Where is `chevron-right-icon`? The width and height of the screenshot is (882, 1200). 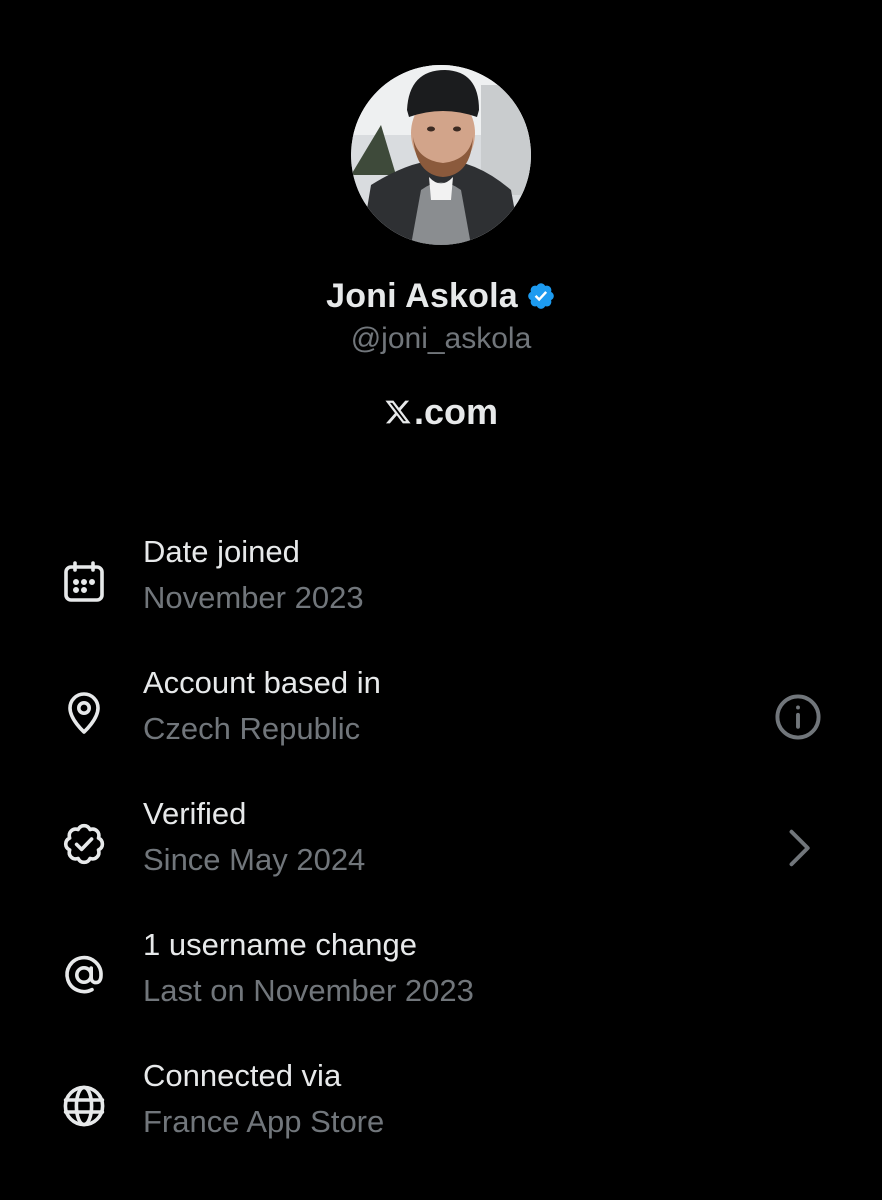 chevron-right-icon is located at coordinates (798, 848).